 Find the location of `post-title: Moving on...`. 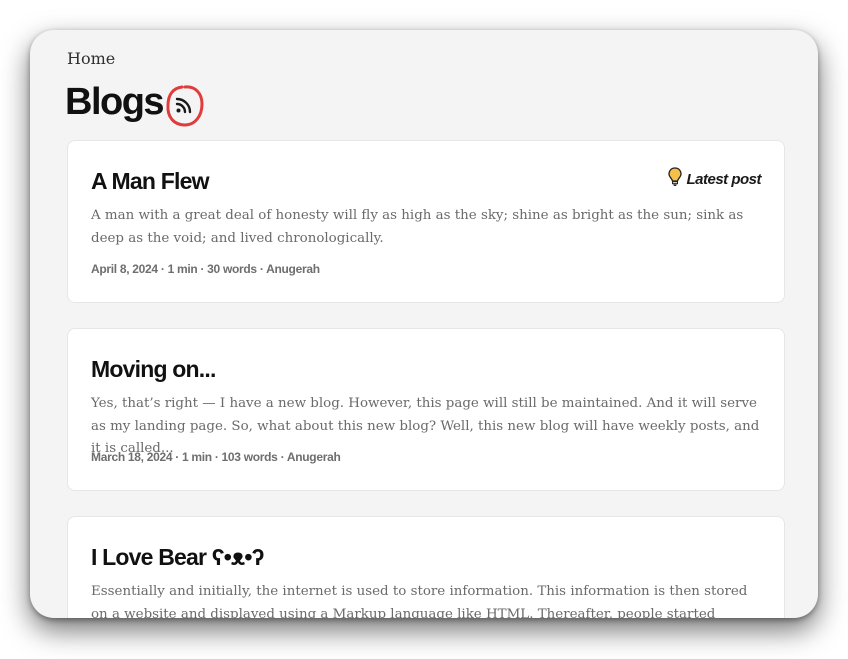

post-title: Moving on... is located at coordinates (153, 369).